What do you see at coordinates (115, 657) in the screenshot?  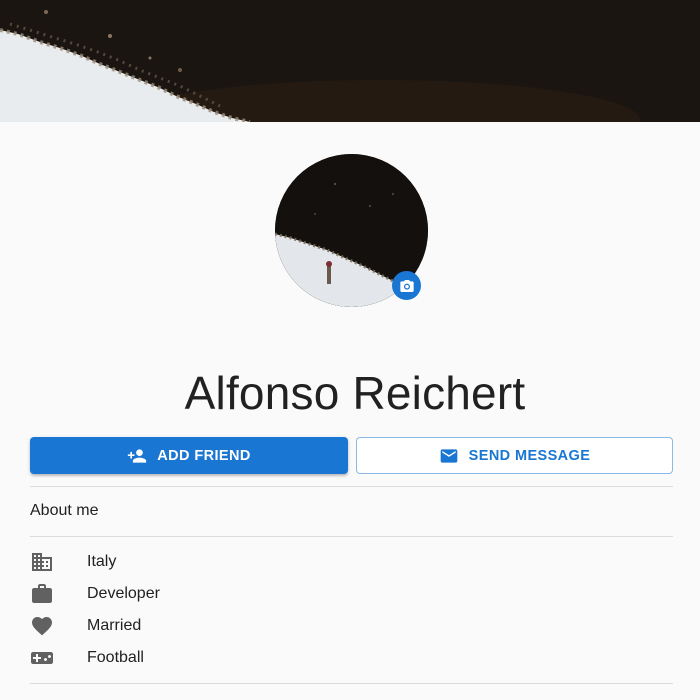 I see `info-label: Football` at bounding box center [115, 657].